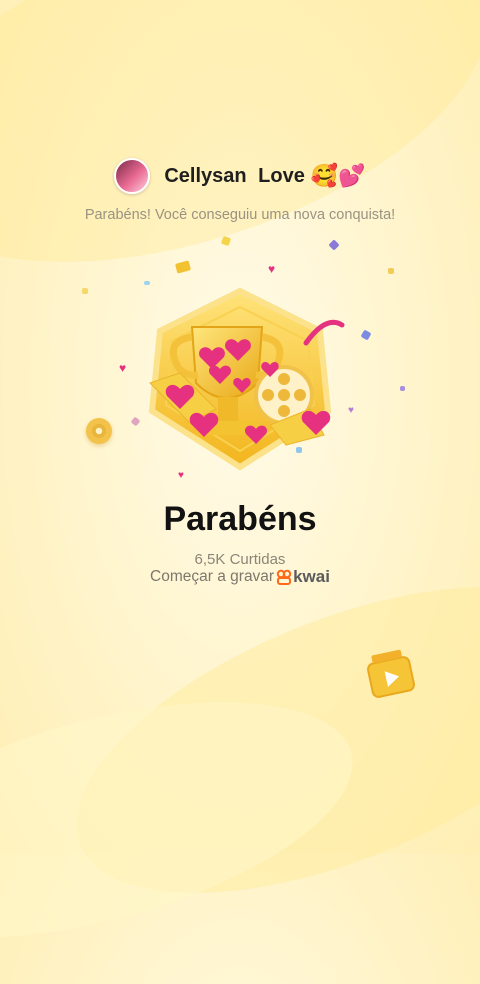 Image resolution: width=480 pixels, height=984 pixels. I want to click on start-recording-link: Começar a gravar kwai, so click(240, 577).